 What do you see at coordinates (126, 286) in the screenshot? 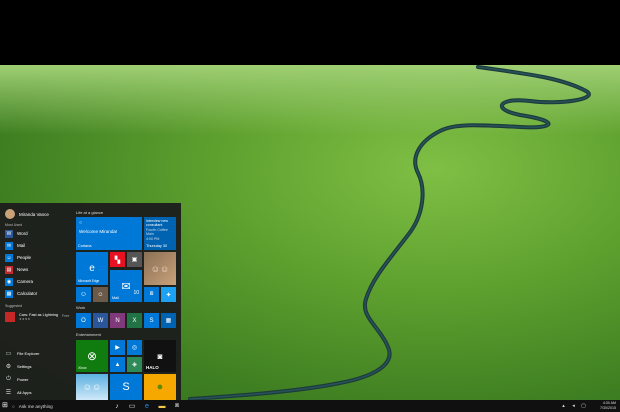
I see `mail-tile: ✉ 10 Mail` at bounding box center [126, 286].